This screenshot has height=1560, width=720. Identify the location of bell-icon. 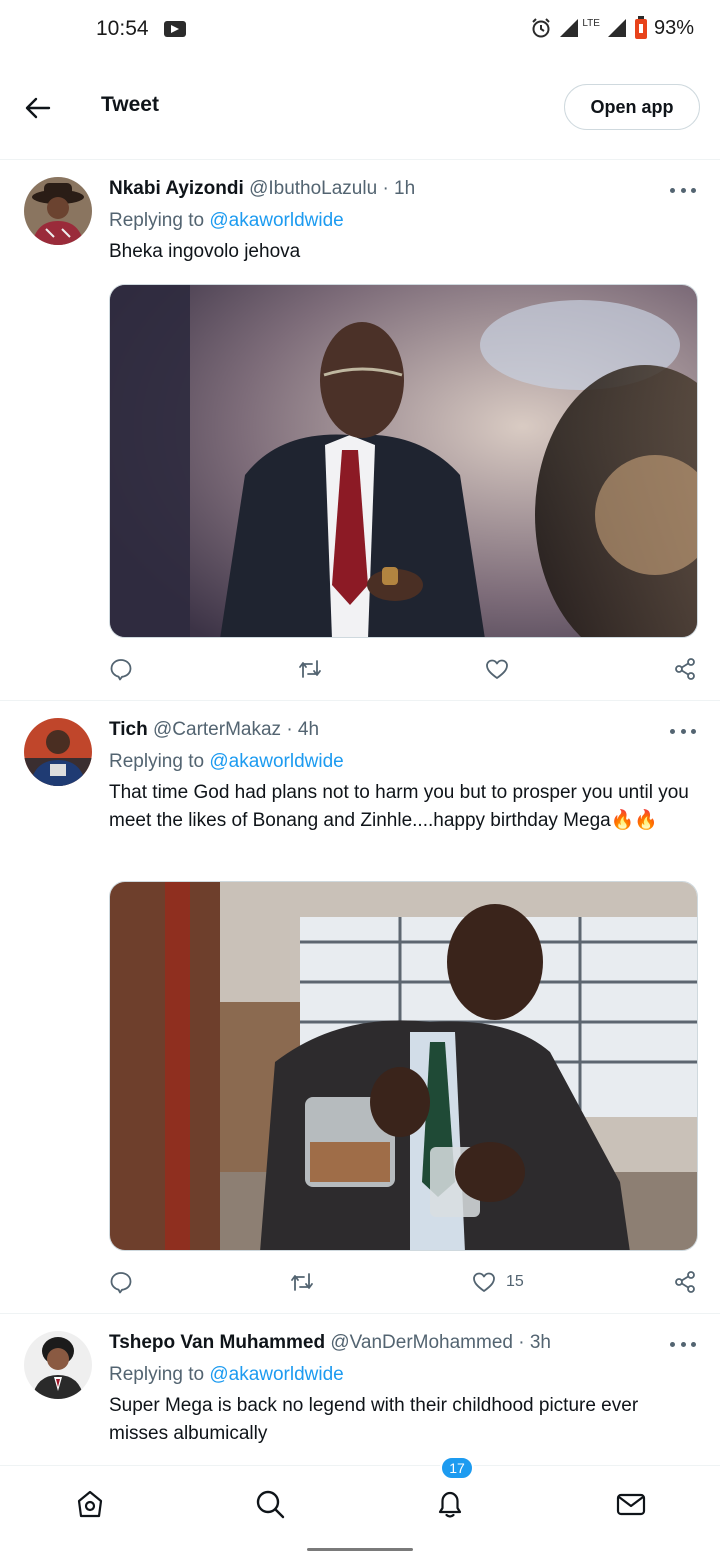
(450, 1504).